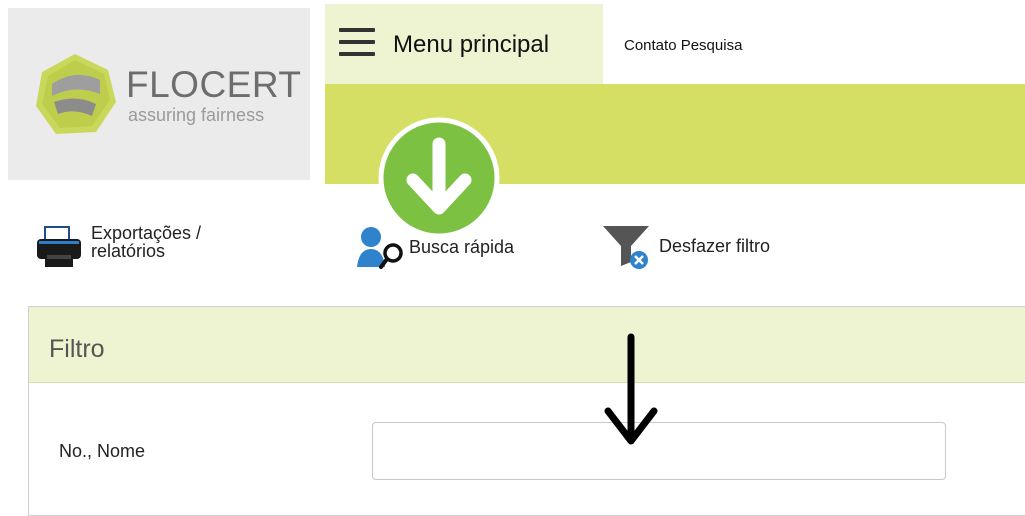 The height and width of the screenshot is (516, 1025). What do you see at coordinates (196, 115) in the screenshot?
I see `logo-tagline: assuring fairness` at bounding box center [196, 115].